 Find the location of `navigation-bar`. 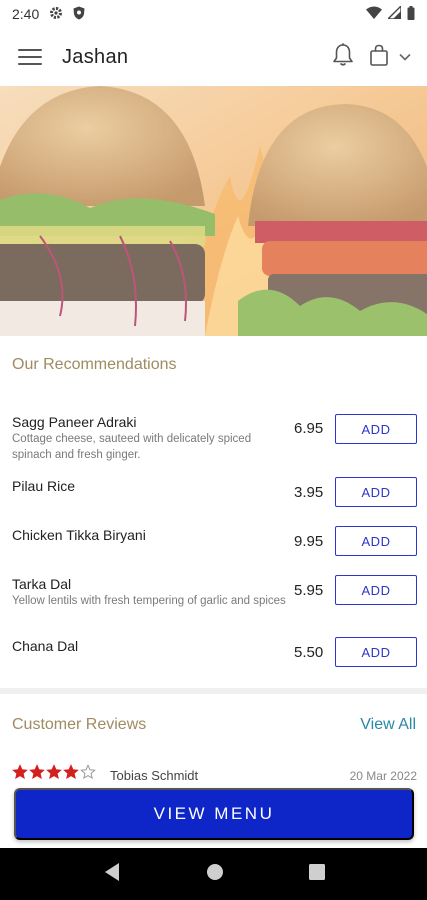

navigation-bar is located at coordinates (213, 874).